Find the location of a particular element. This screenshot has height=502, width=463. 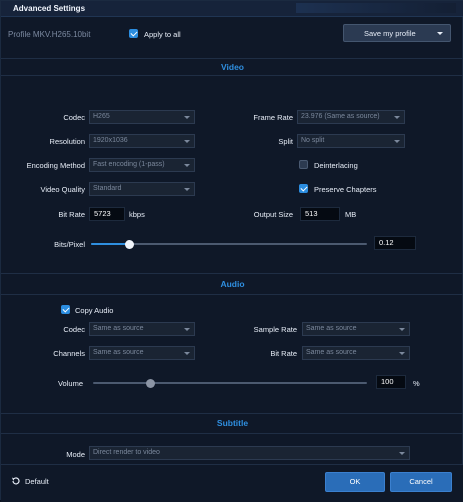

profile-label: Profile MKV.H265.10bit is located at coordinates (49, 34).